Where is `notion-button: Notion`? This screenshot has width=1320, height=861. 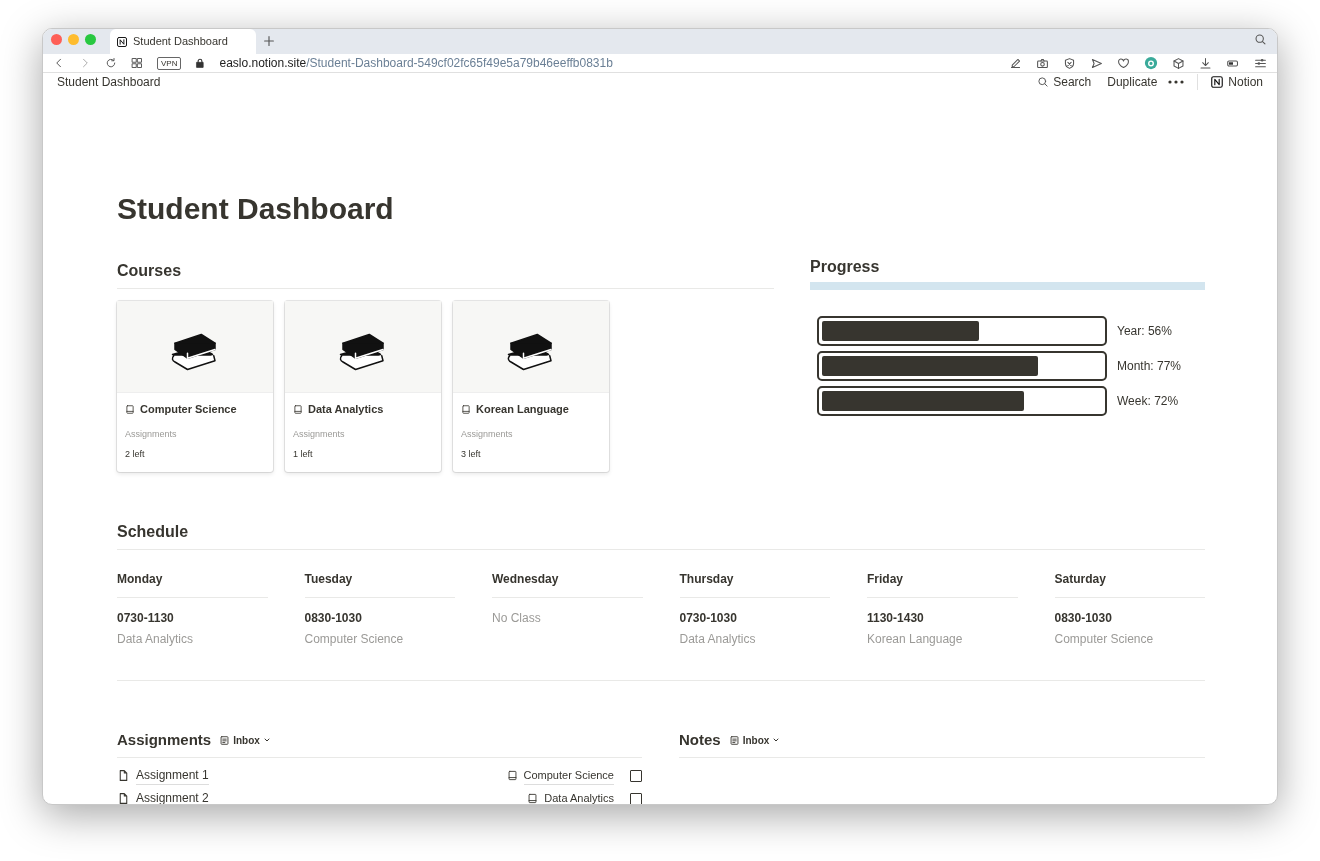 notion-button: Notion is located at coordinates (1236, 82).